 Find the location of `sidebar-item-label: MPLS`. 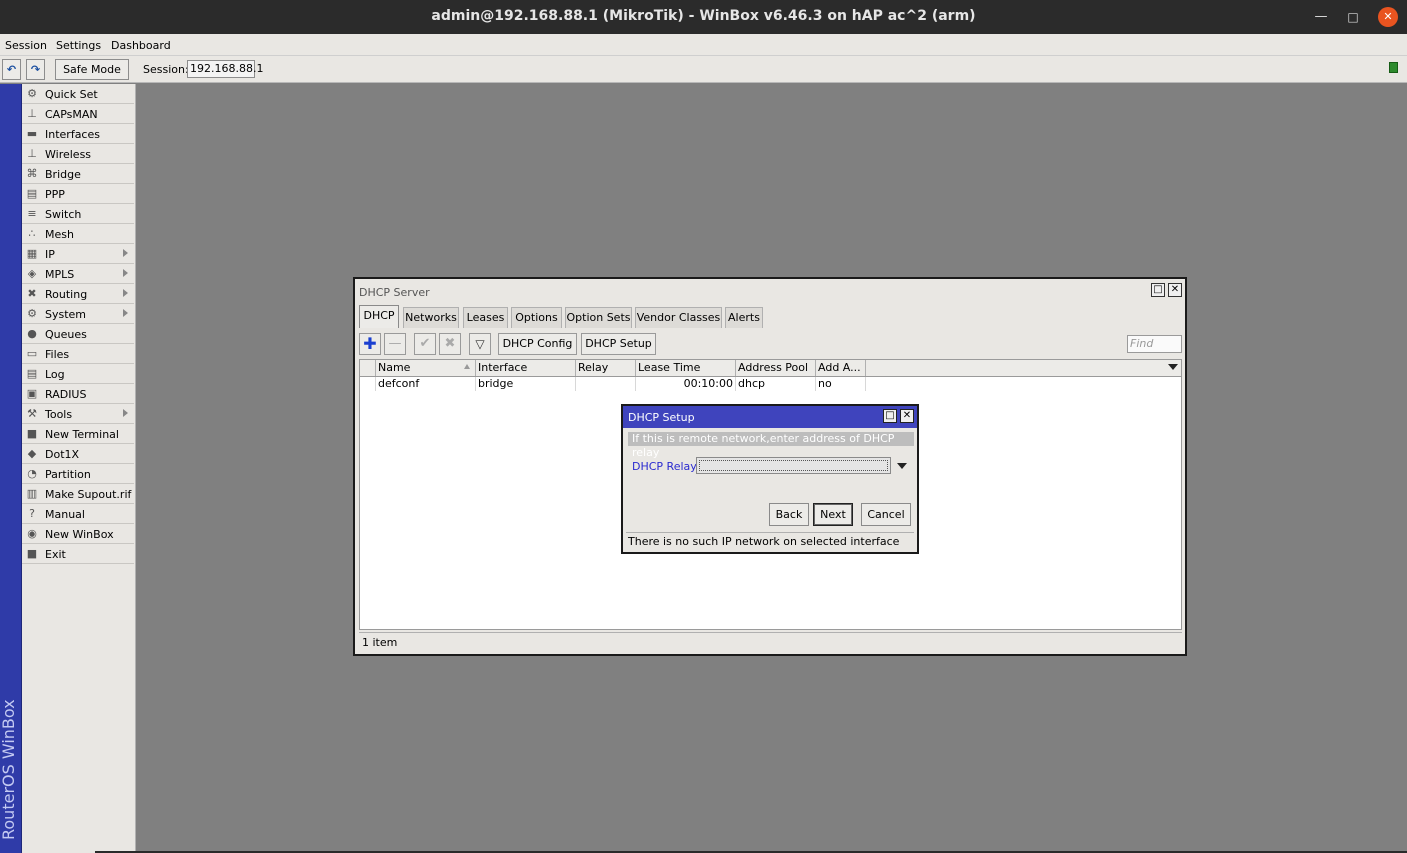

sidebar-item-label: MPLS is located at coordinates (60, 274).